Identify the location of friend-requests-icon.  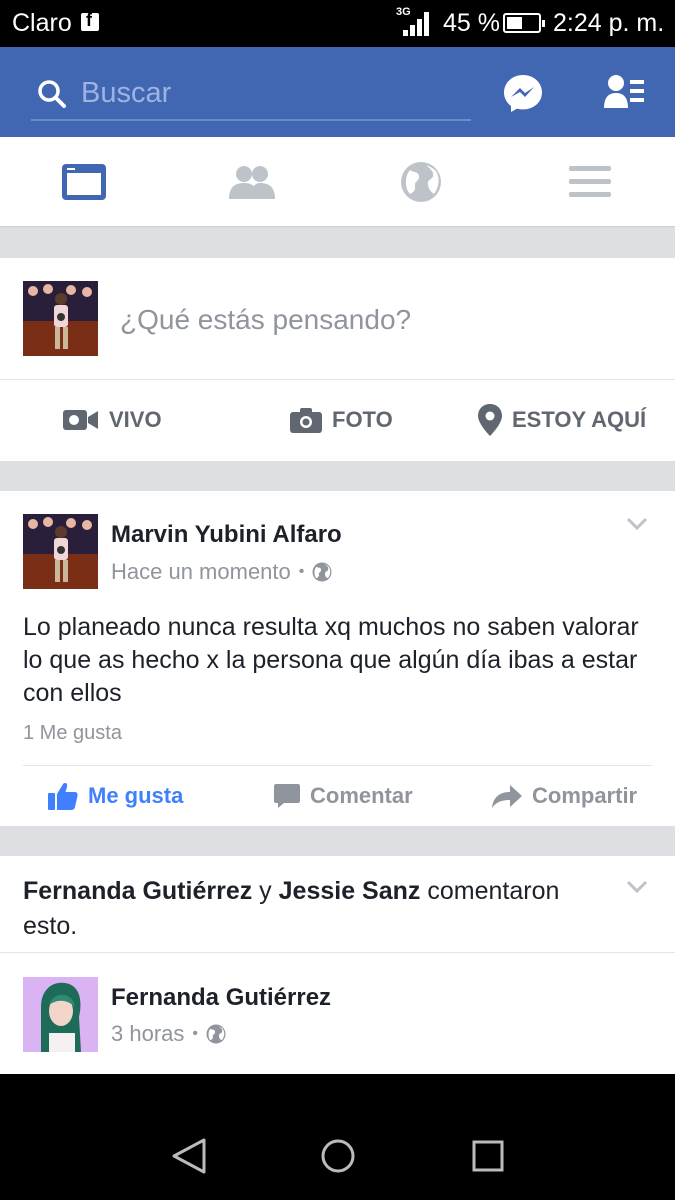
(625, 92).